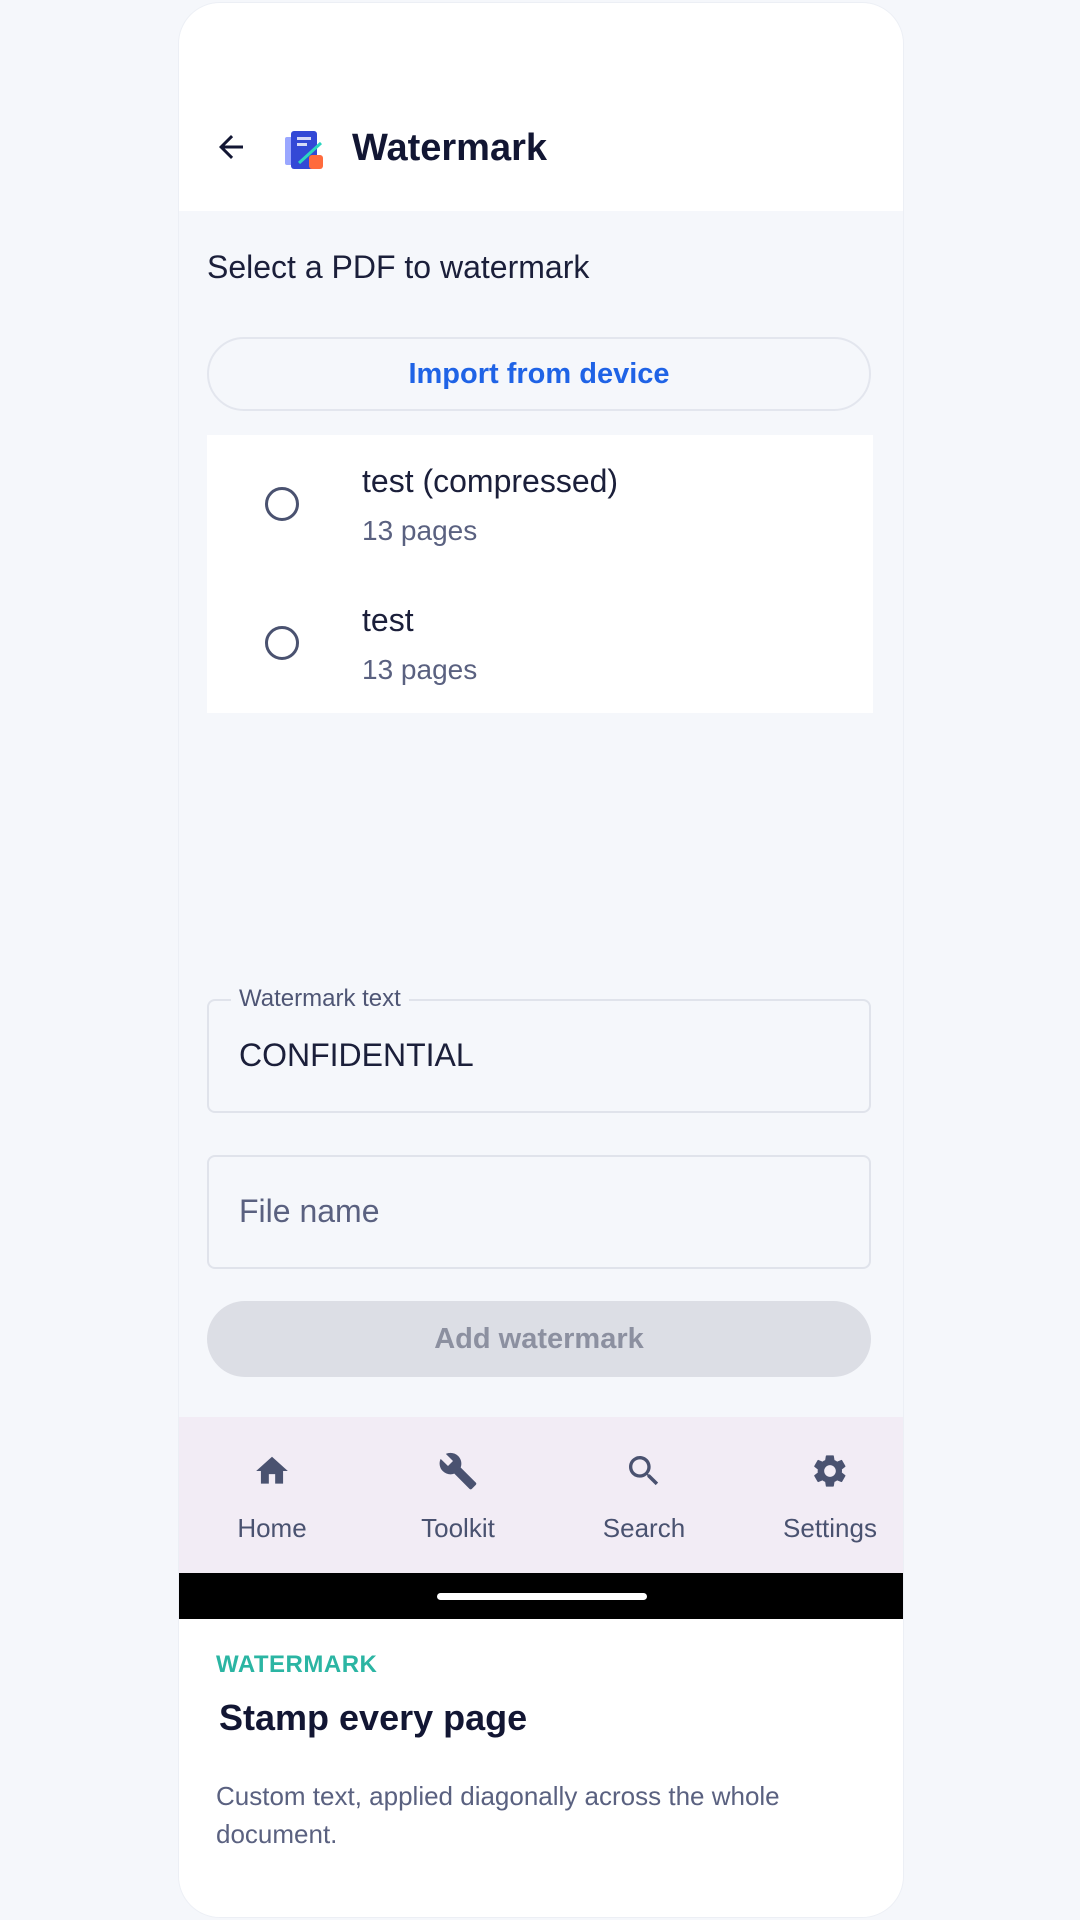  Describe the element at coordinates (309, 1211) in the screenshot. I see `file-name-placeholder: File name` at that location.